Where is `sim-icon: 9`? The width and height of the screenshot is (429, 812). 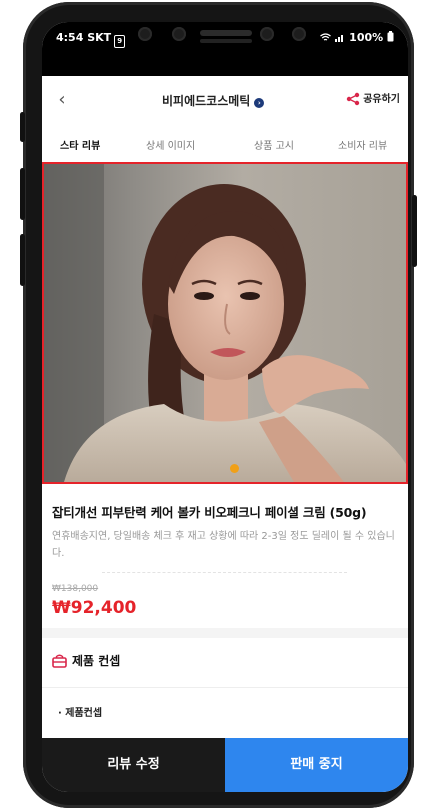
sim-icon: 9 is located at coordinates (120, 41).